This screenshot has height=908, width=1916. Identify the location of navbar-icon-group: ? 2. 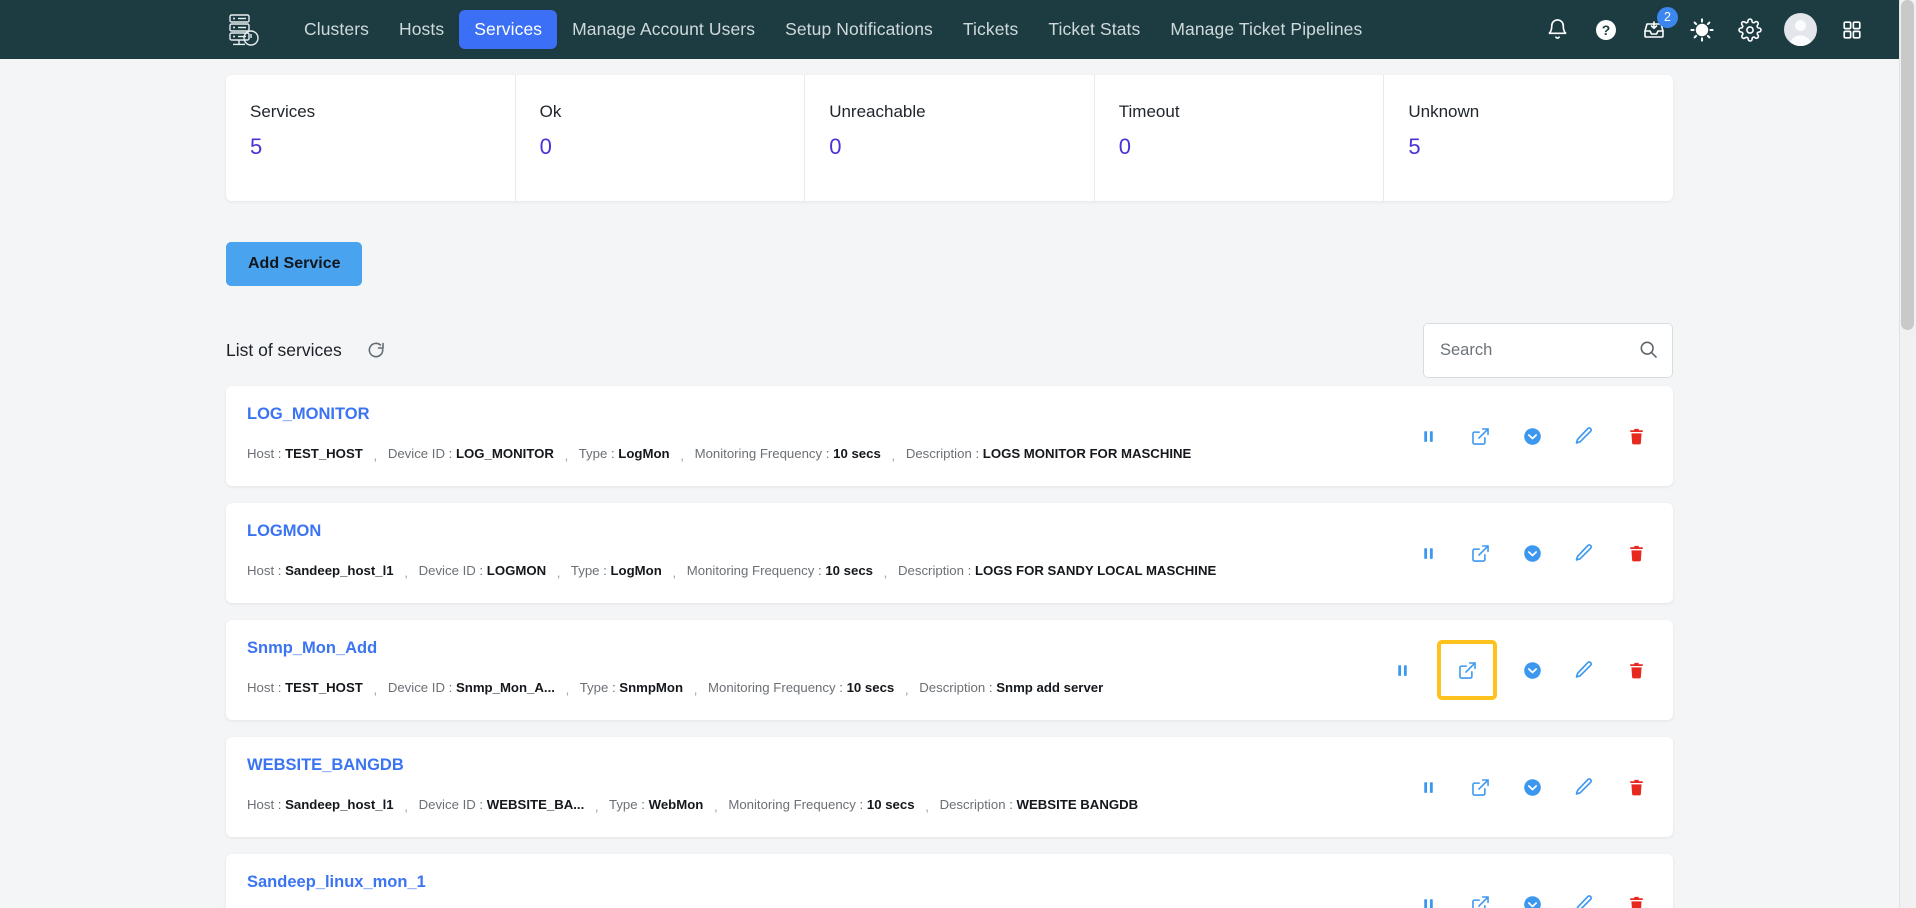
(1709, 26).